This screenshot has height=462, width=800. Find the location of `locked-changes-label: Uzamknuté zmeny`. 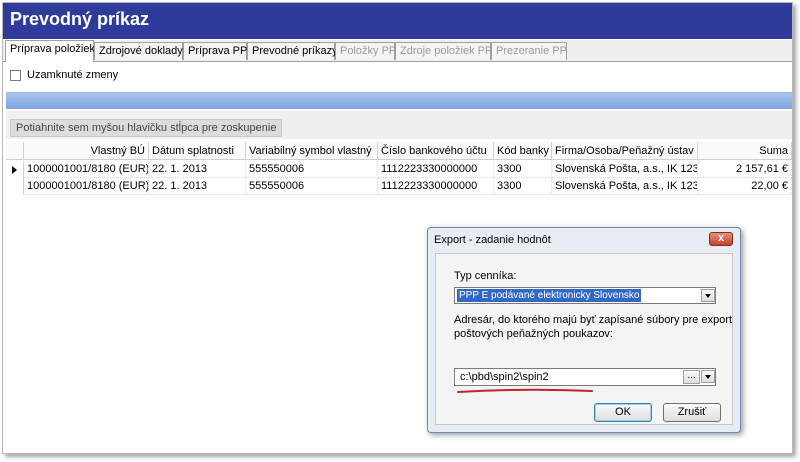

locked-changes-label: Uzamknuté zmeny is located at coordinates (73, 75).